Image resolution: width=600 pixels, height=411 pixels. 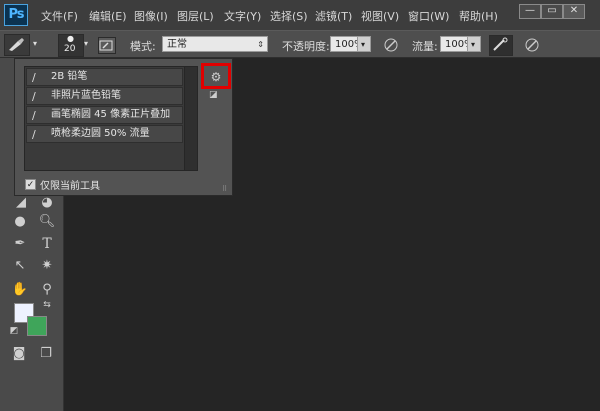 I want to click on airbrush-icon, so click(x=500, y=44).